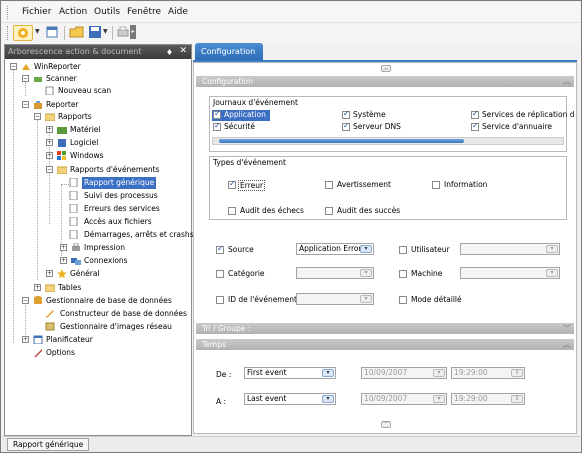 The width and height of the screenshot is (582, 453). Describe the element at coordinates (430, 249) in the screenshot. I see `label-utilisateur: Utilisateur` at that location.